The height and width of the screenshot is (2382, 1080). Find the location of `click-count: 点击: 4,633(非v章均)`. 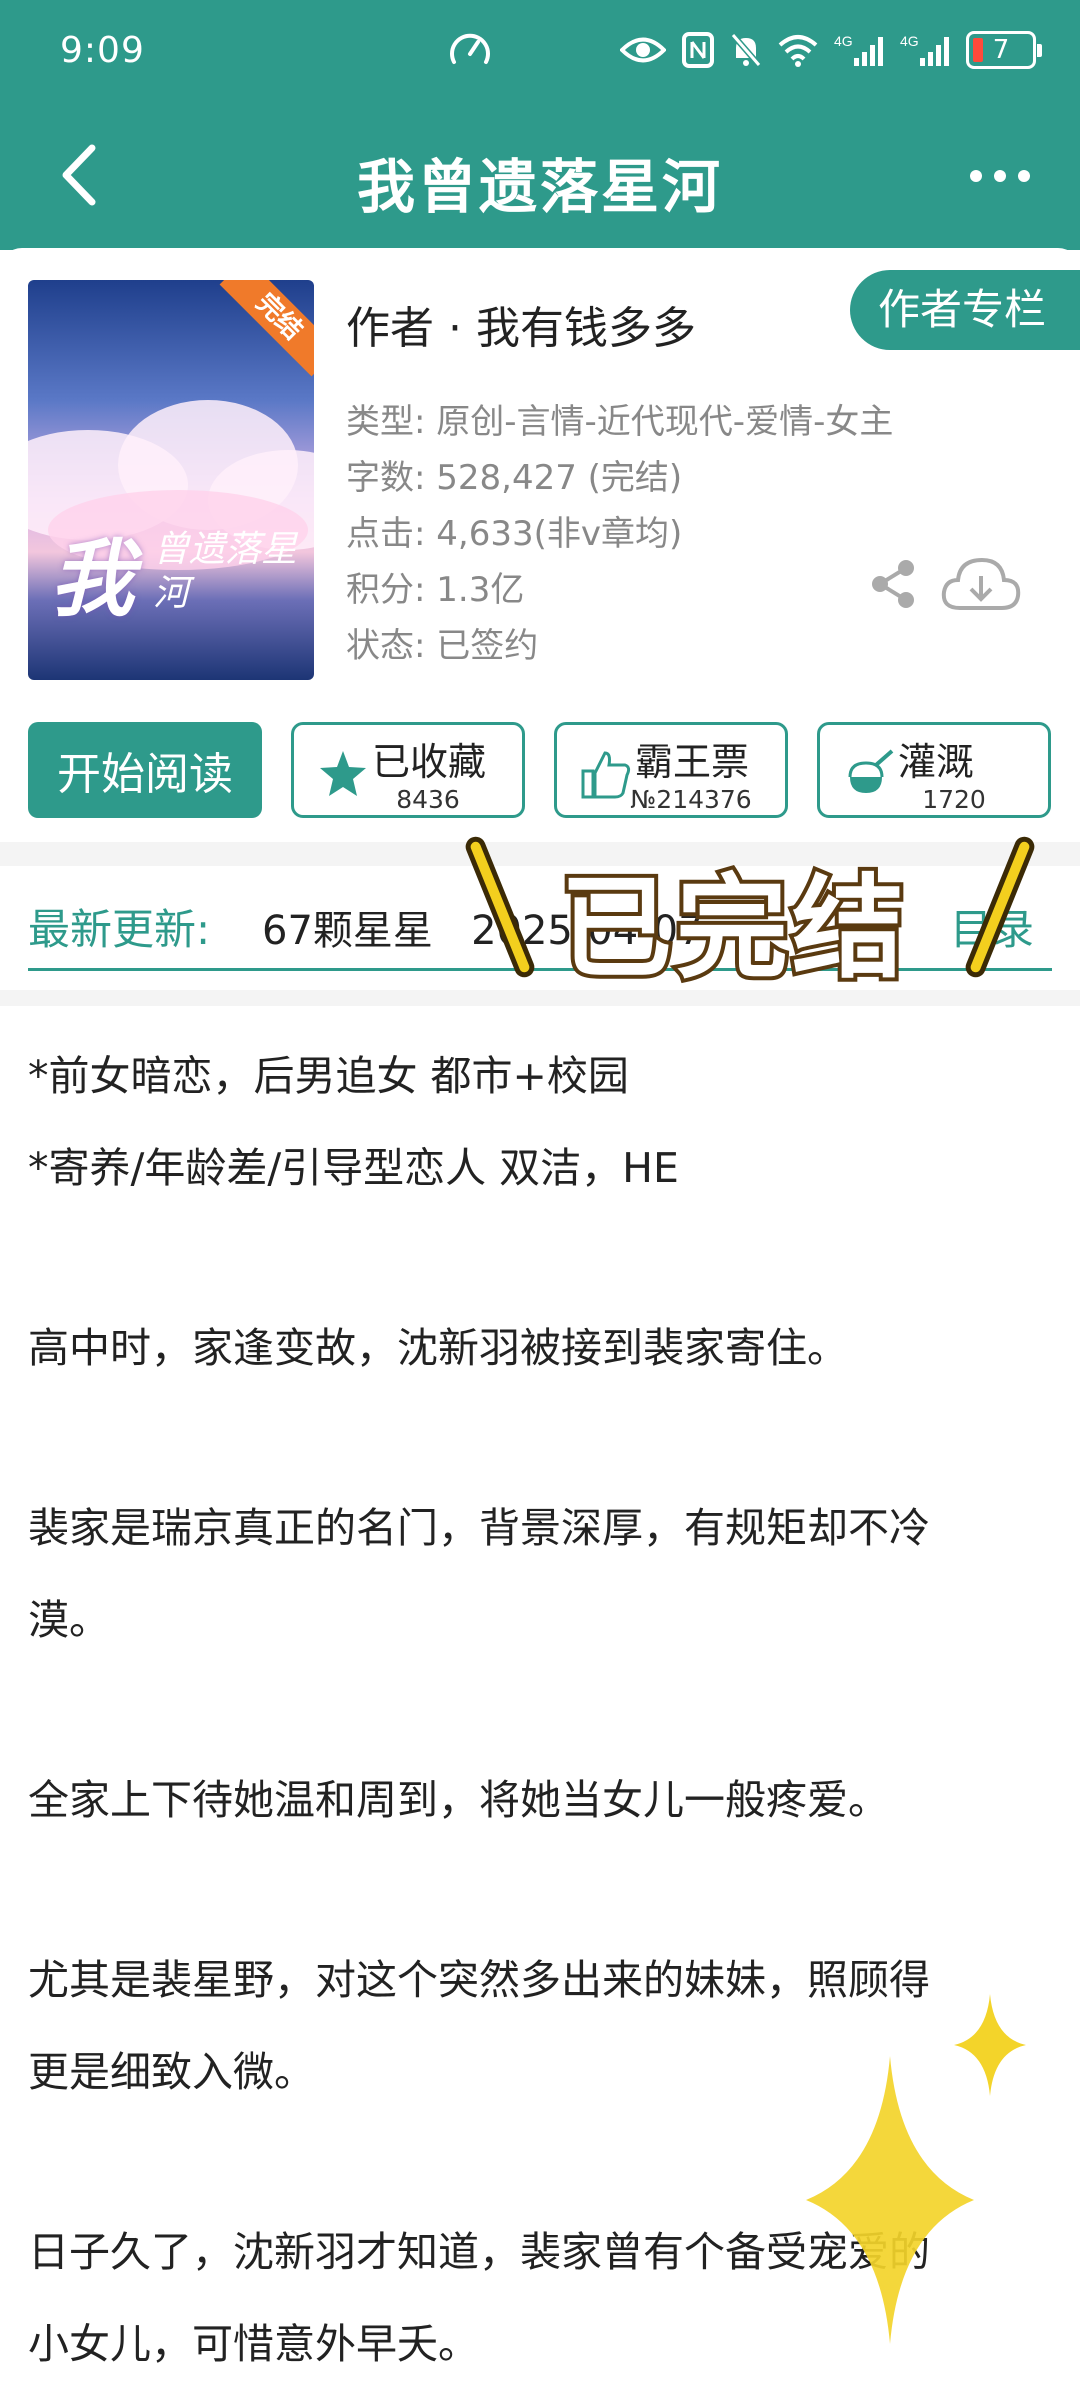

click-count: 点击: 4,633(非v章均) is located at coordinates (514, 534).